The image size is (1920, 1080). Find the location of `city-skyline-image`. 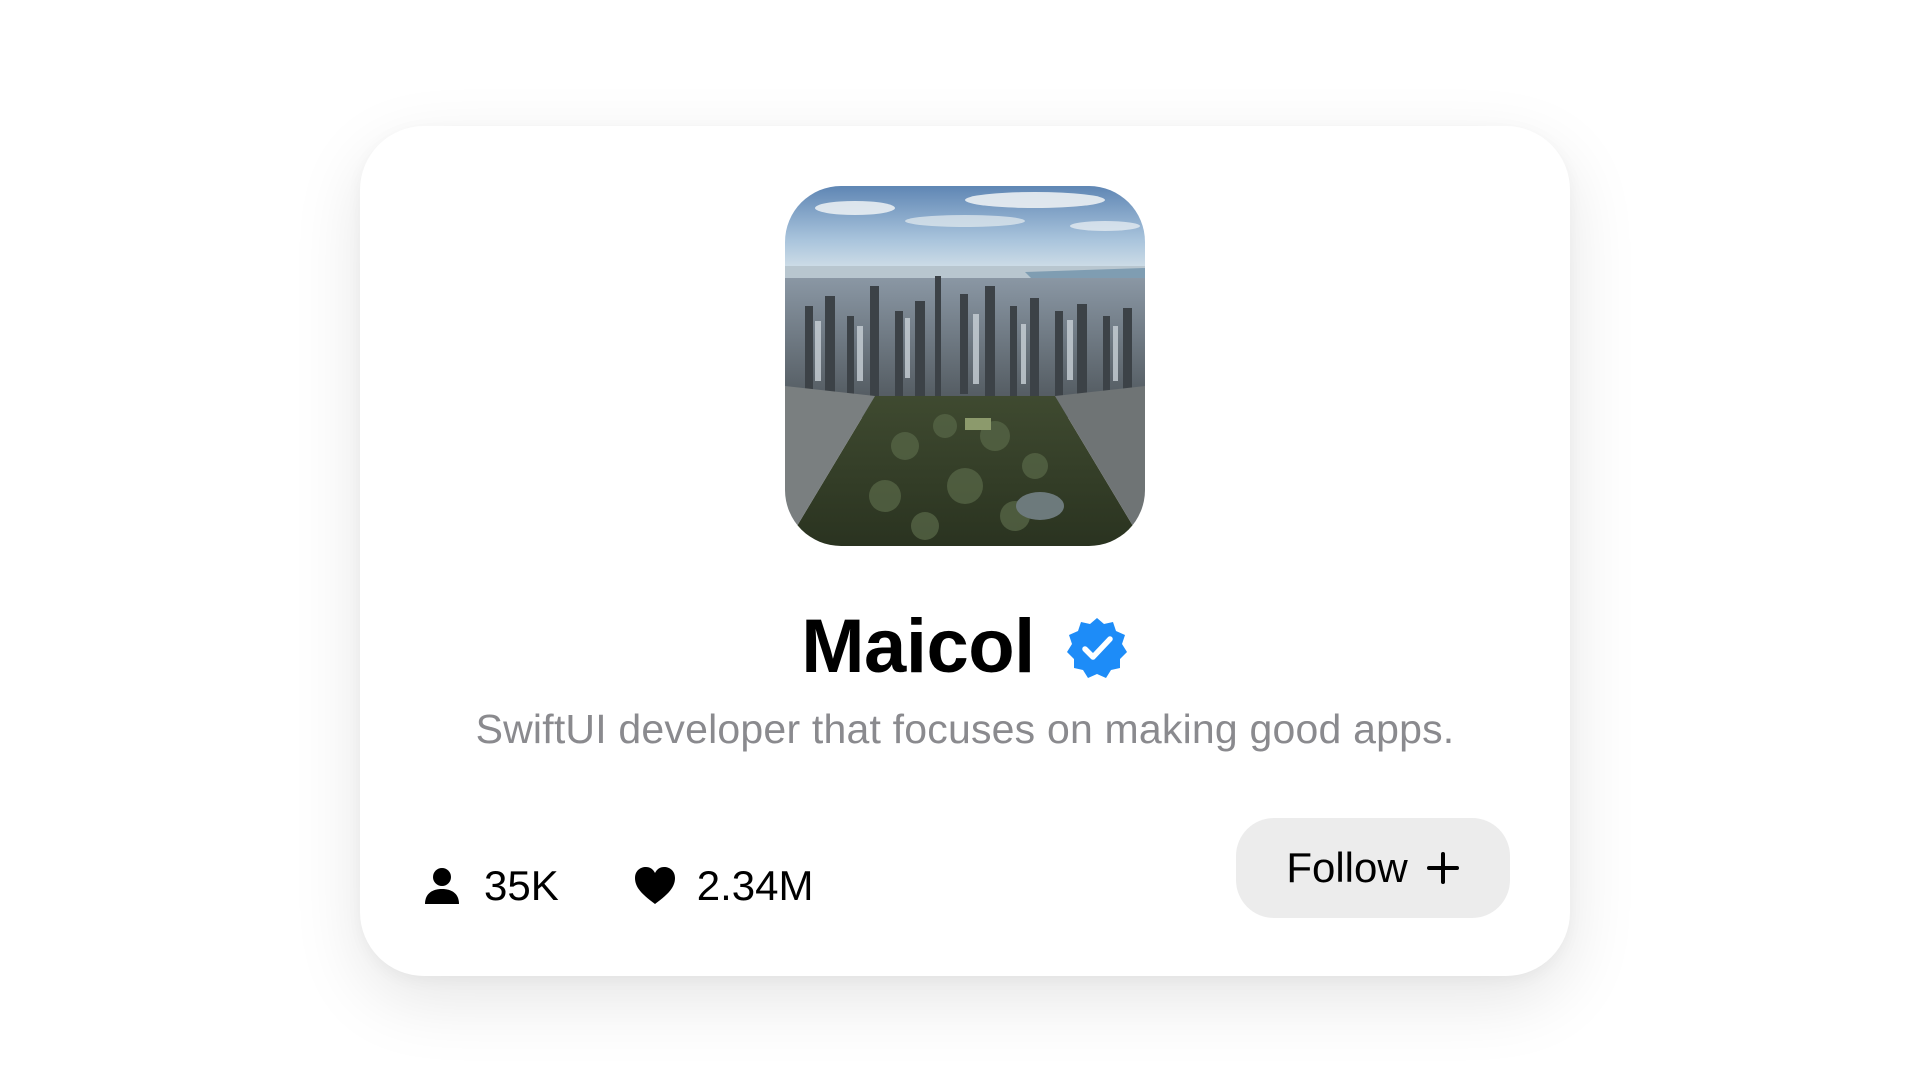

city-skyline-image is located at coordinates (965, 366).